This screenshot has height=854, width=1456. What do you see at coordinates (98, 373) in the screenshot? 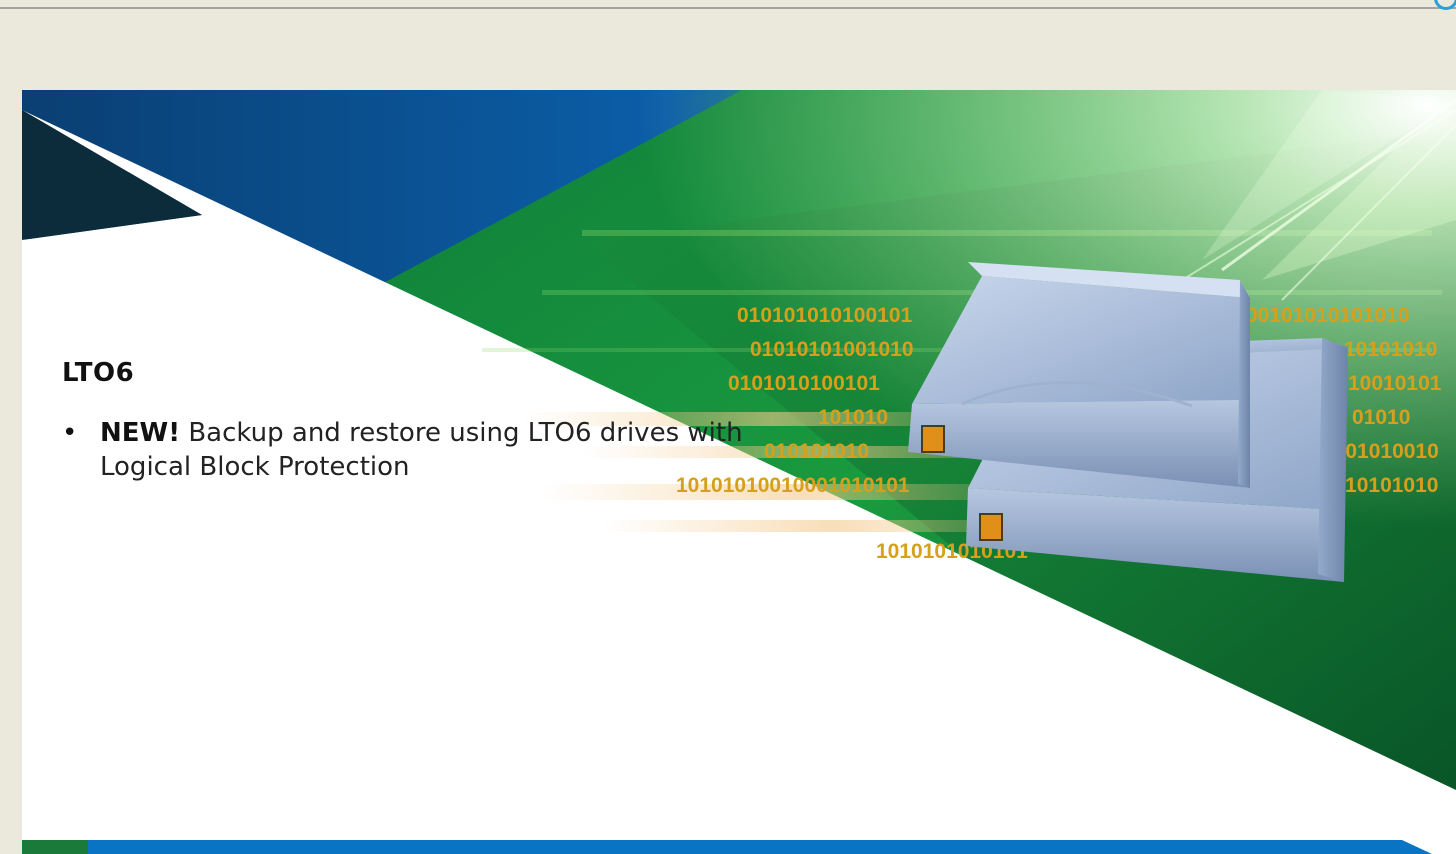
I see `banner-title: LTO6` at bounding box center [98, 373].